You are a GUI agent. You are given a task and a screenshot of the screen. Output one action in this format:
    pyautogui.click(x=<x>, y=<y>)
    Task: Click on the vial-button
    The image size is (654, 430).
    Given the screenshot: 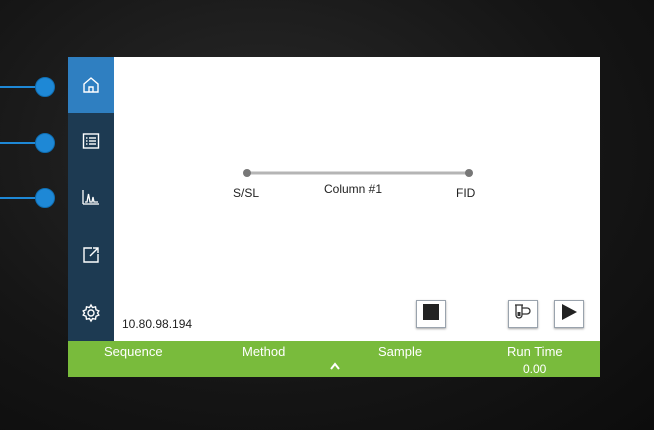 What is the action you would take?
    pyautogui.click(x=523, y=314)
    